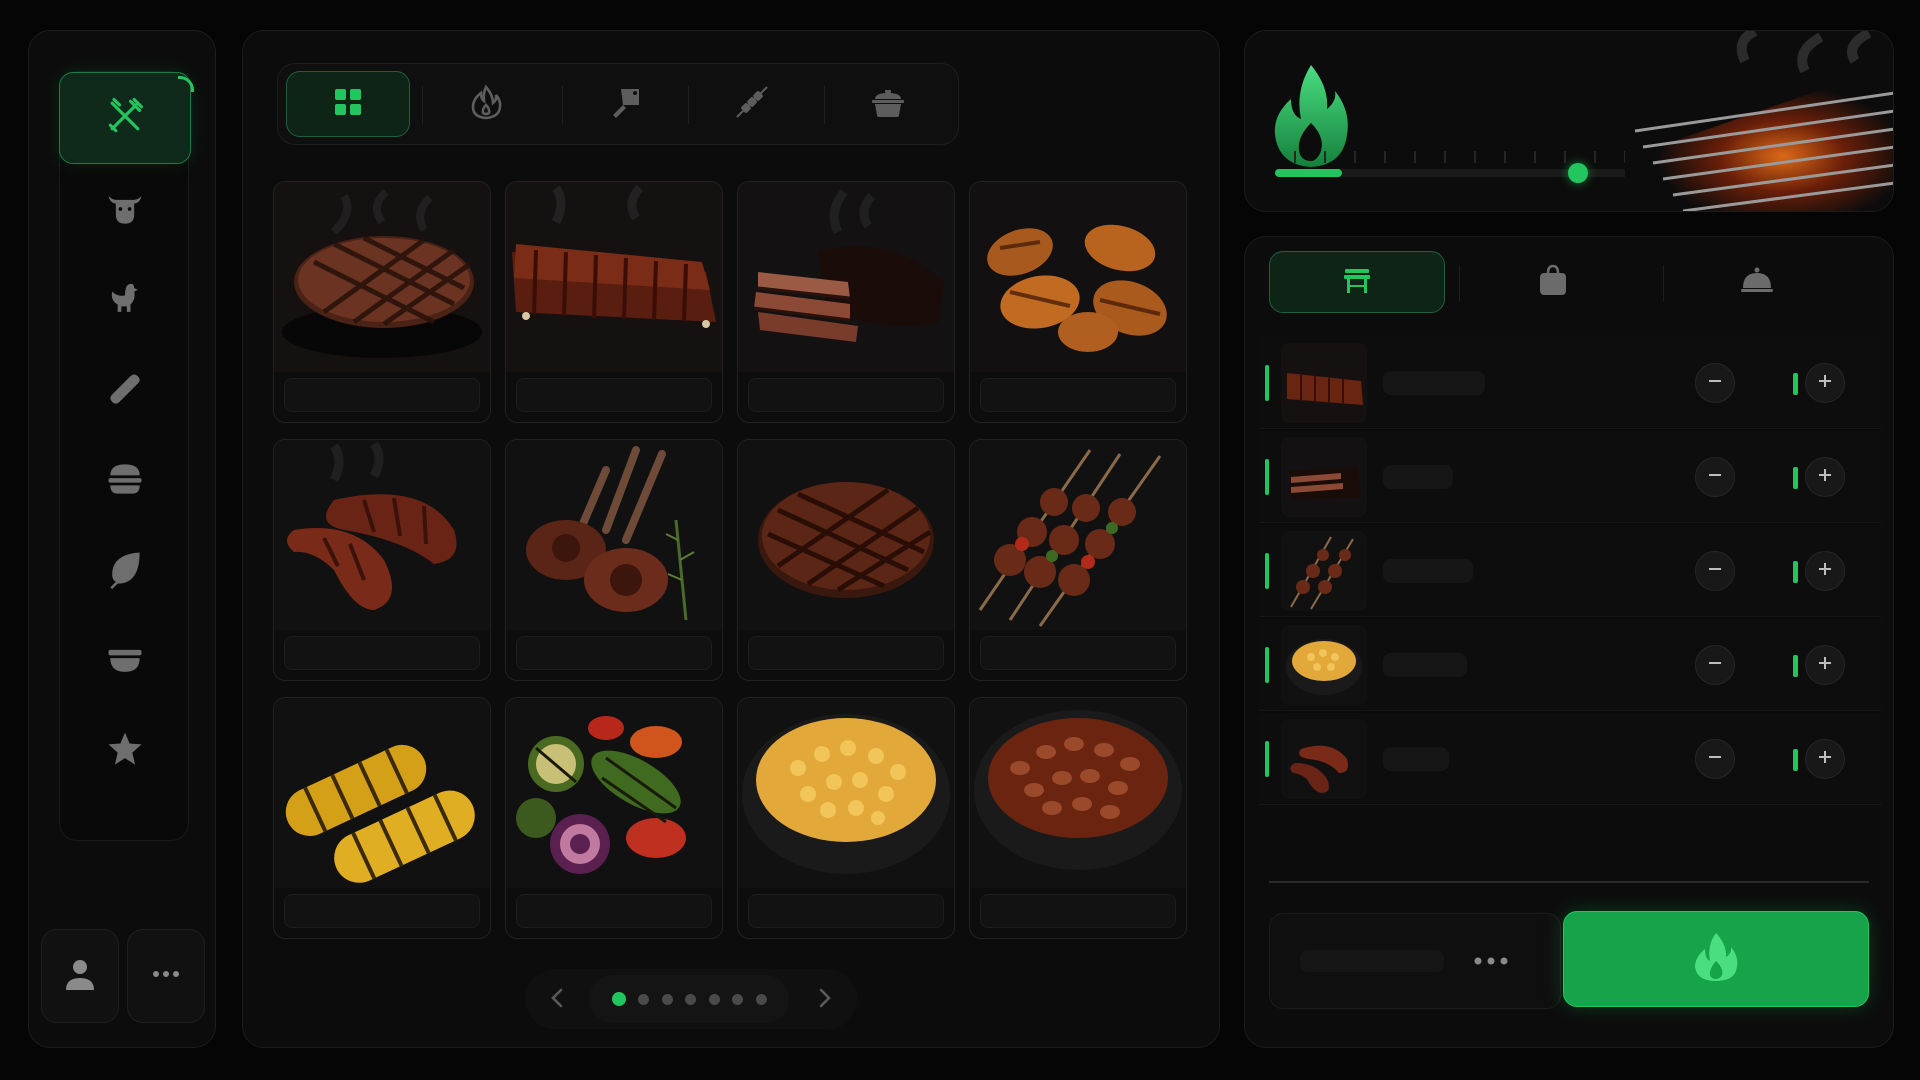  What do you see at coordinates (382, 277) in the screenshot?
I see `steak-image` at bounding box center [382, 277].